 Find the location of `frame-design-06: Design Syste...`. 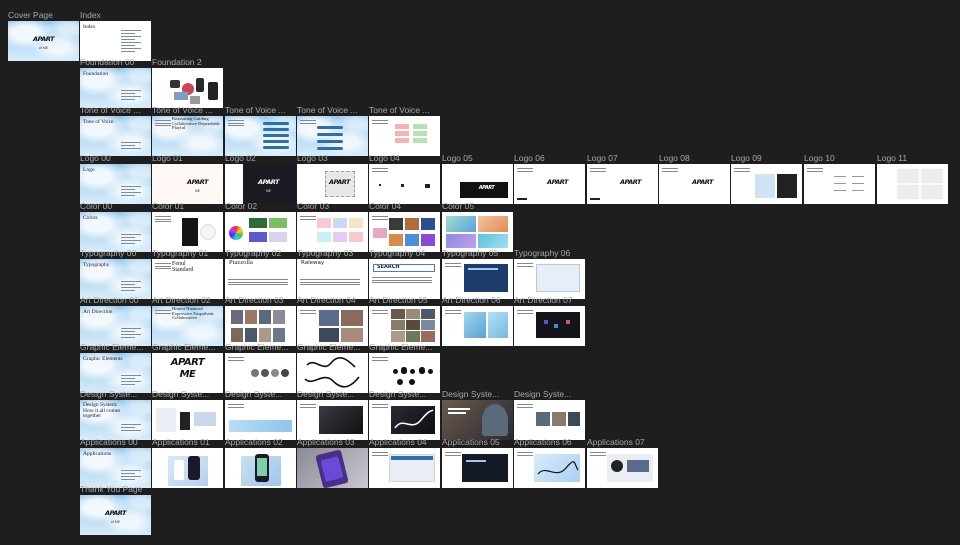

frame-design-06: Design Syste... is located at coordinates (549, 414).